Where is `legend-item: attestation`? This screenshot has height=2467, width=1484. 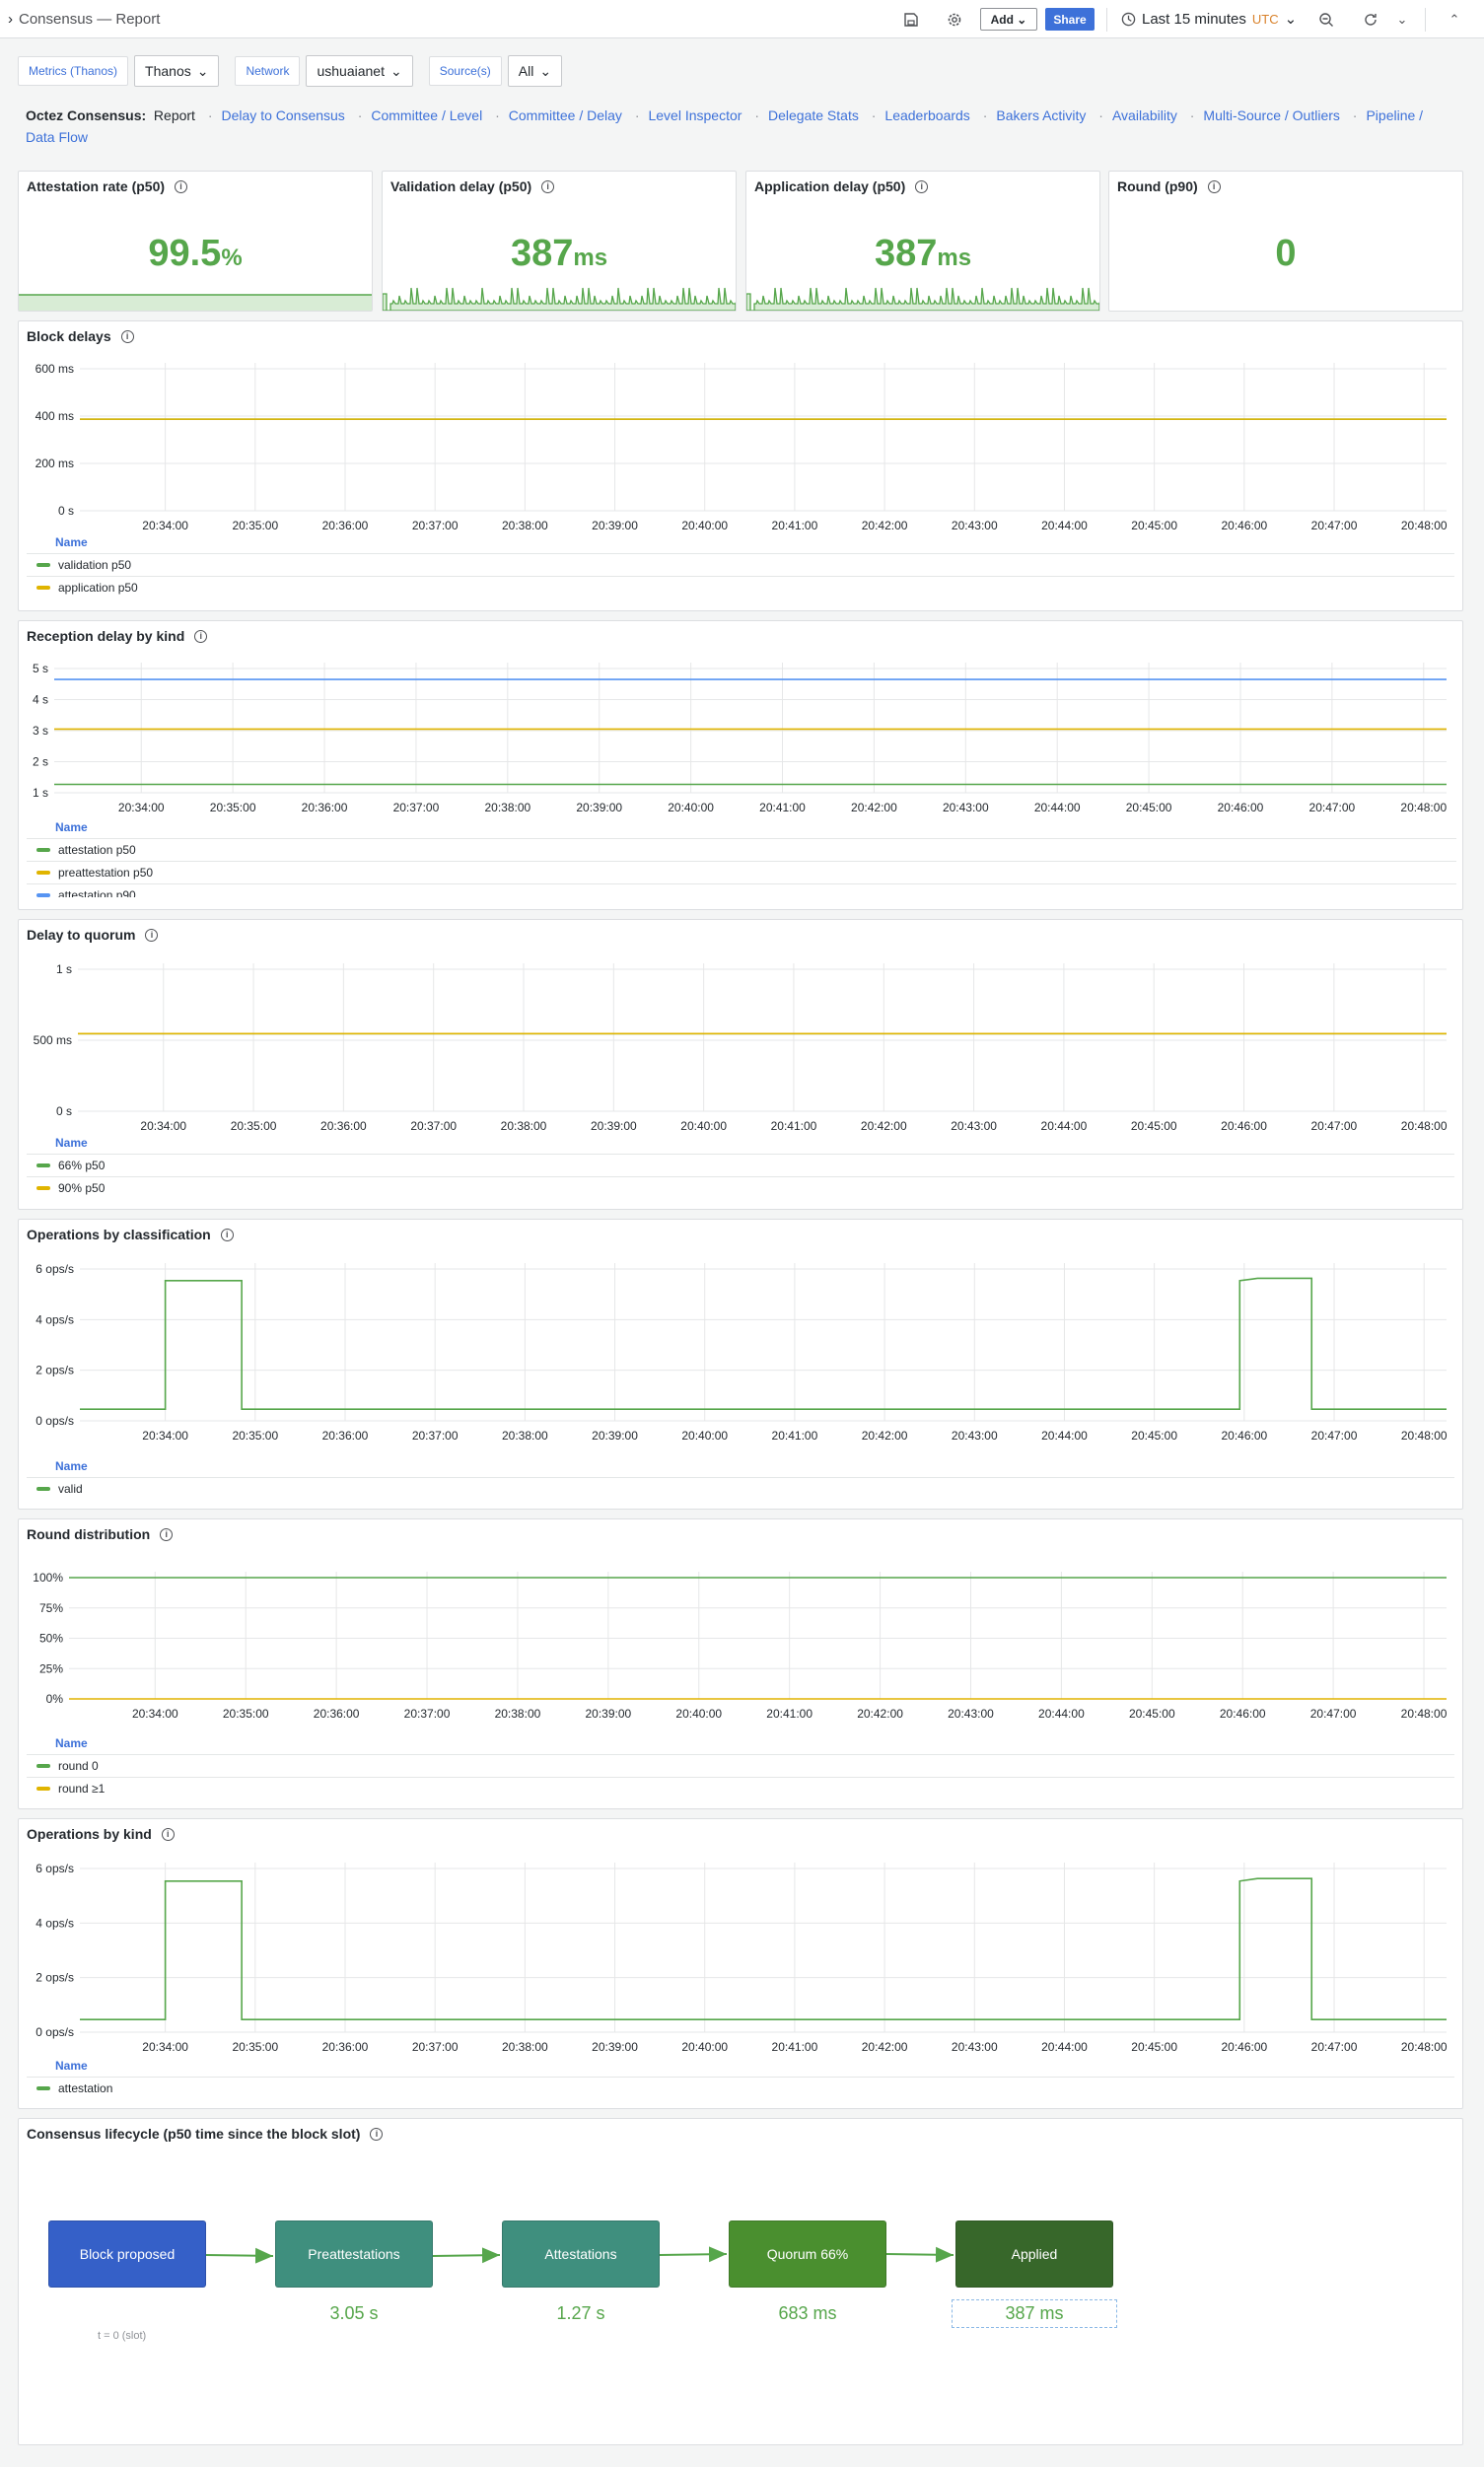
legend-item: attestation is located at coordinates (740, 2088).